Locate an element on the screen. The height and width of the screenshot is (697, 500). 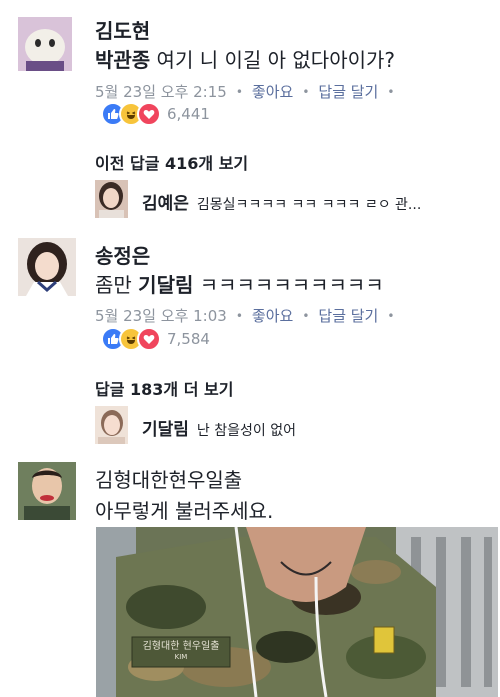
comment-body: 좀만 is located at coordinates (117, 285).